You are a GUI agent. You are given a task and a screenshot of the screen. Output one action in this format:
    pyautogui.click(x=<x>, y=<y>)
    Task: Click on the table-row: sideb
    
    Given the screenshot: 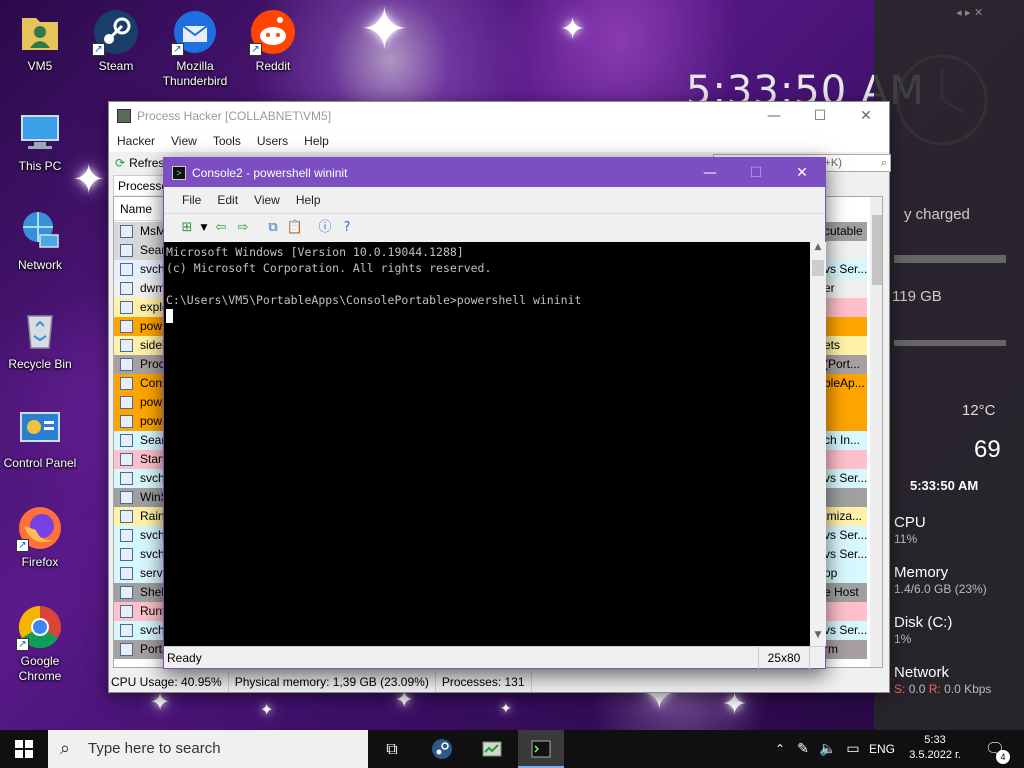 What is the action you would take?
    pyautogui.click(x=141, y=345)
    